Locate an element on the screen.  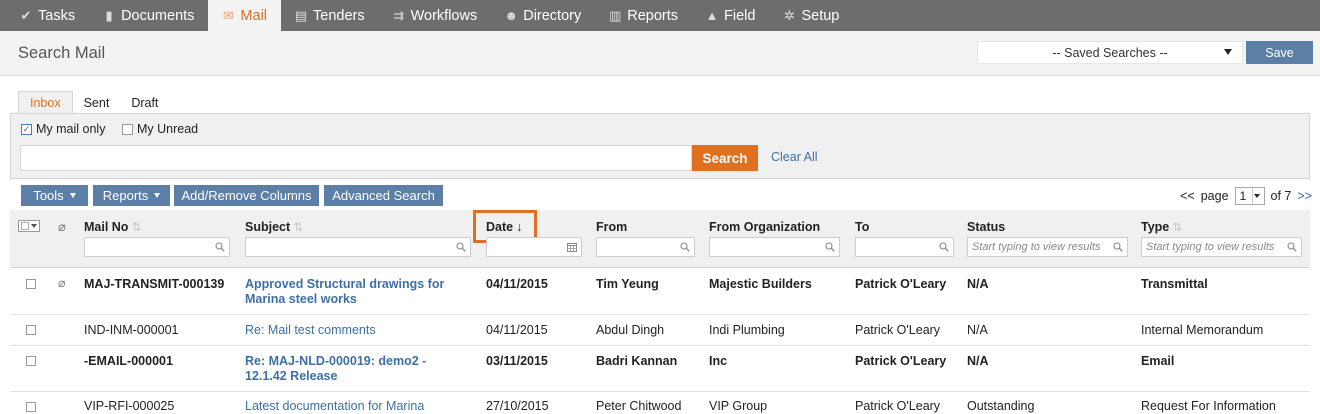
column-label: Mail No is located at coordinates (106, 227).